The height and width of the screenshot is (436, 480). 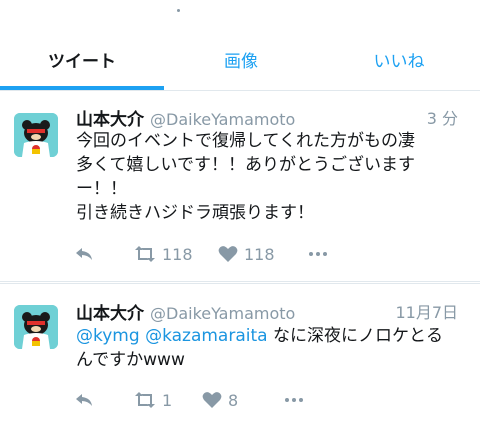 I want to click on like-button: 8, so click(x=220, y=400).